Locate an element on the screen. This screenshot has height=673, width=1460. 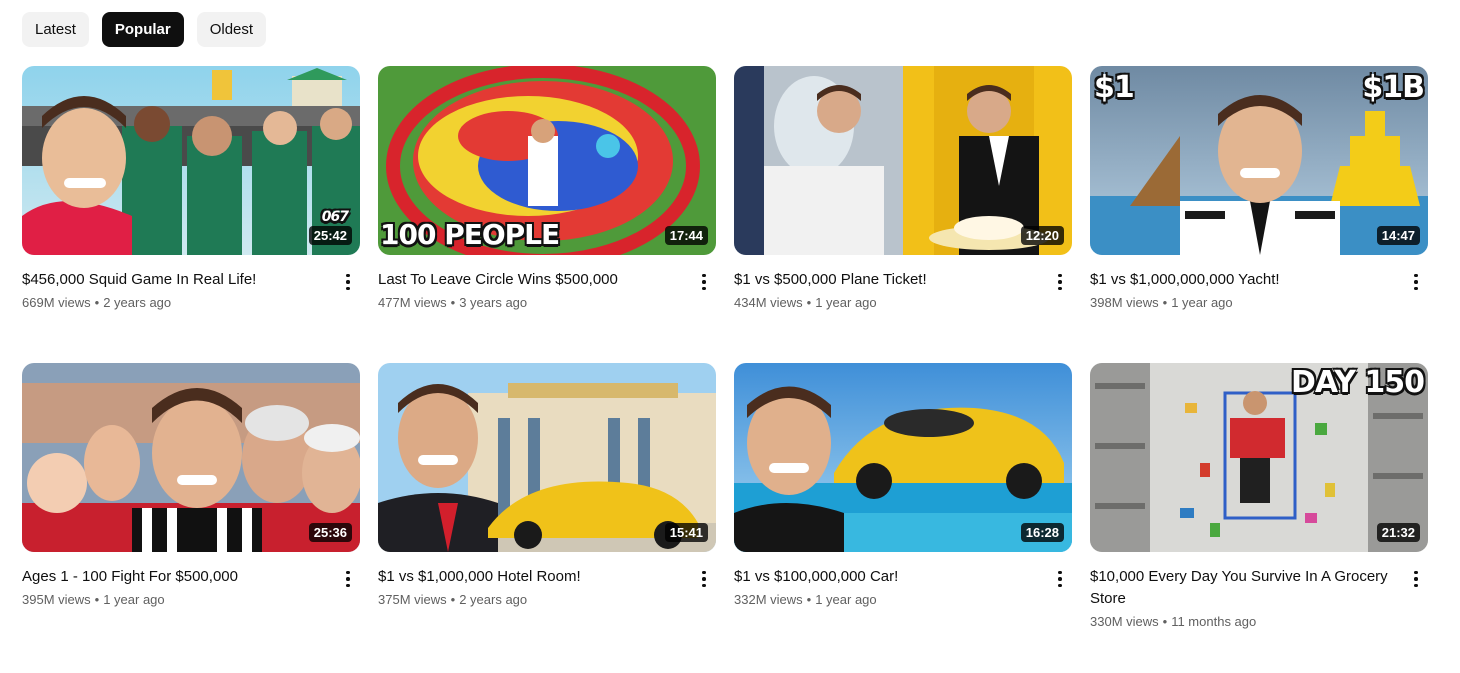
video-stats: 398M views • 1 year ago is located at coordinates (1241, 302).